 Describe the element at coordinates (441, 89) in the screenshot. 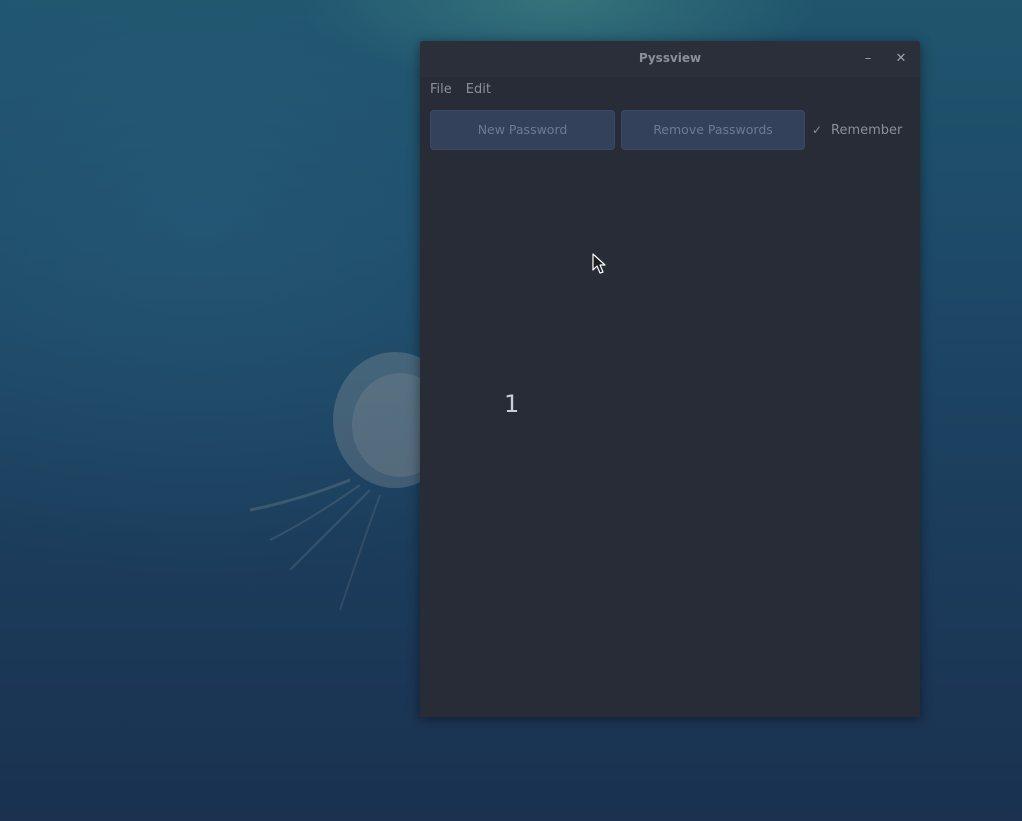

I see `menu-file: File` at that location.